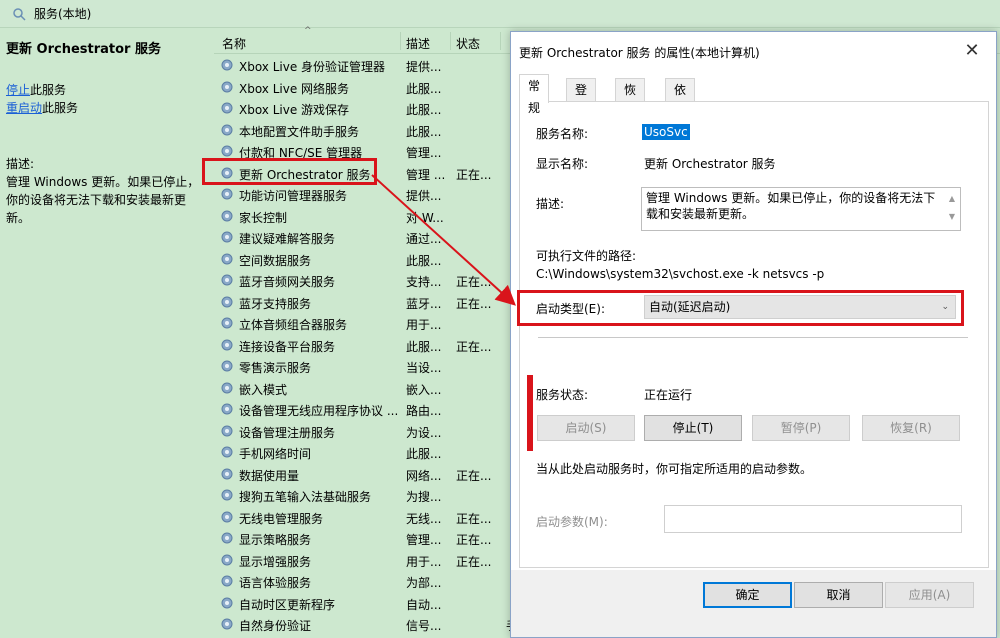 The width and height of the screenshot is (1000, 638). What do you see at coordinates (287, 282) in the screenshot?
I see `service-name-cell: 蓝牙音频网关服务` at bounding box center [287, 282].